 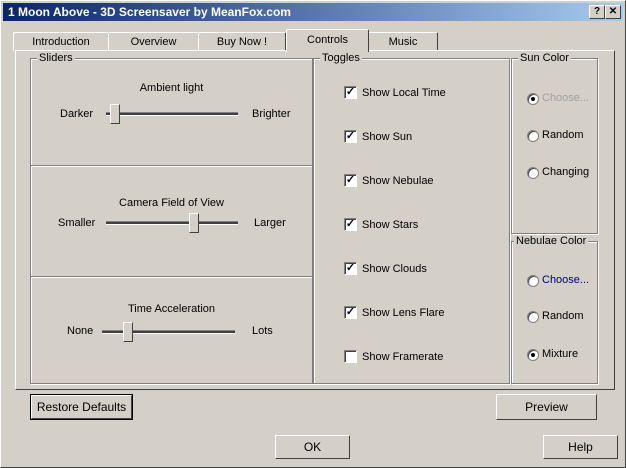 I want to click on toggle-label-show-clouds: Show Clouds, so click(x=394, y=269).